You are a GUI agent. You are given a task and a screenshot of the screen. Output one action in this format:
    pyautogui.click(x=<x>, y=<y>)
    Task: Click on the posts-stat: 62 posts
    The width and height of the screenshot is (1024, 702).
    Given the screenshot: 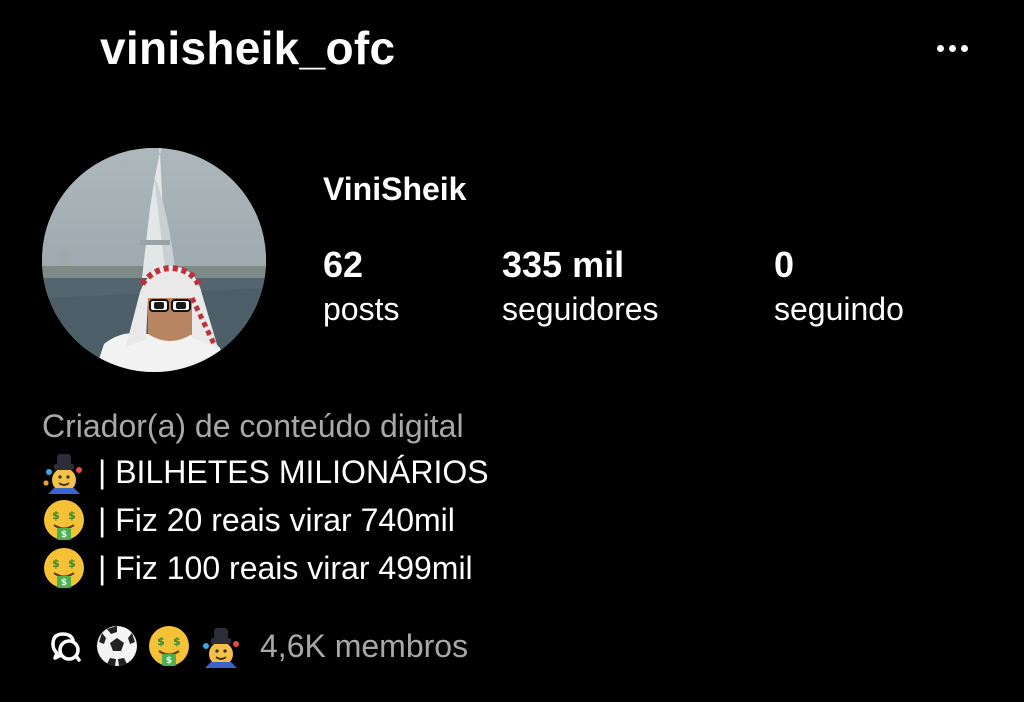 What is the action you would take?
    pyautogui.click(x=361, y=286)
    